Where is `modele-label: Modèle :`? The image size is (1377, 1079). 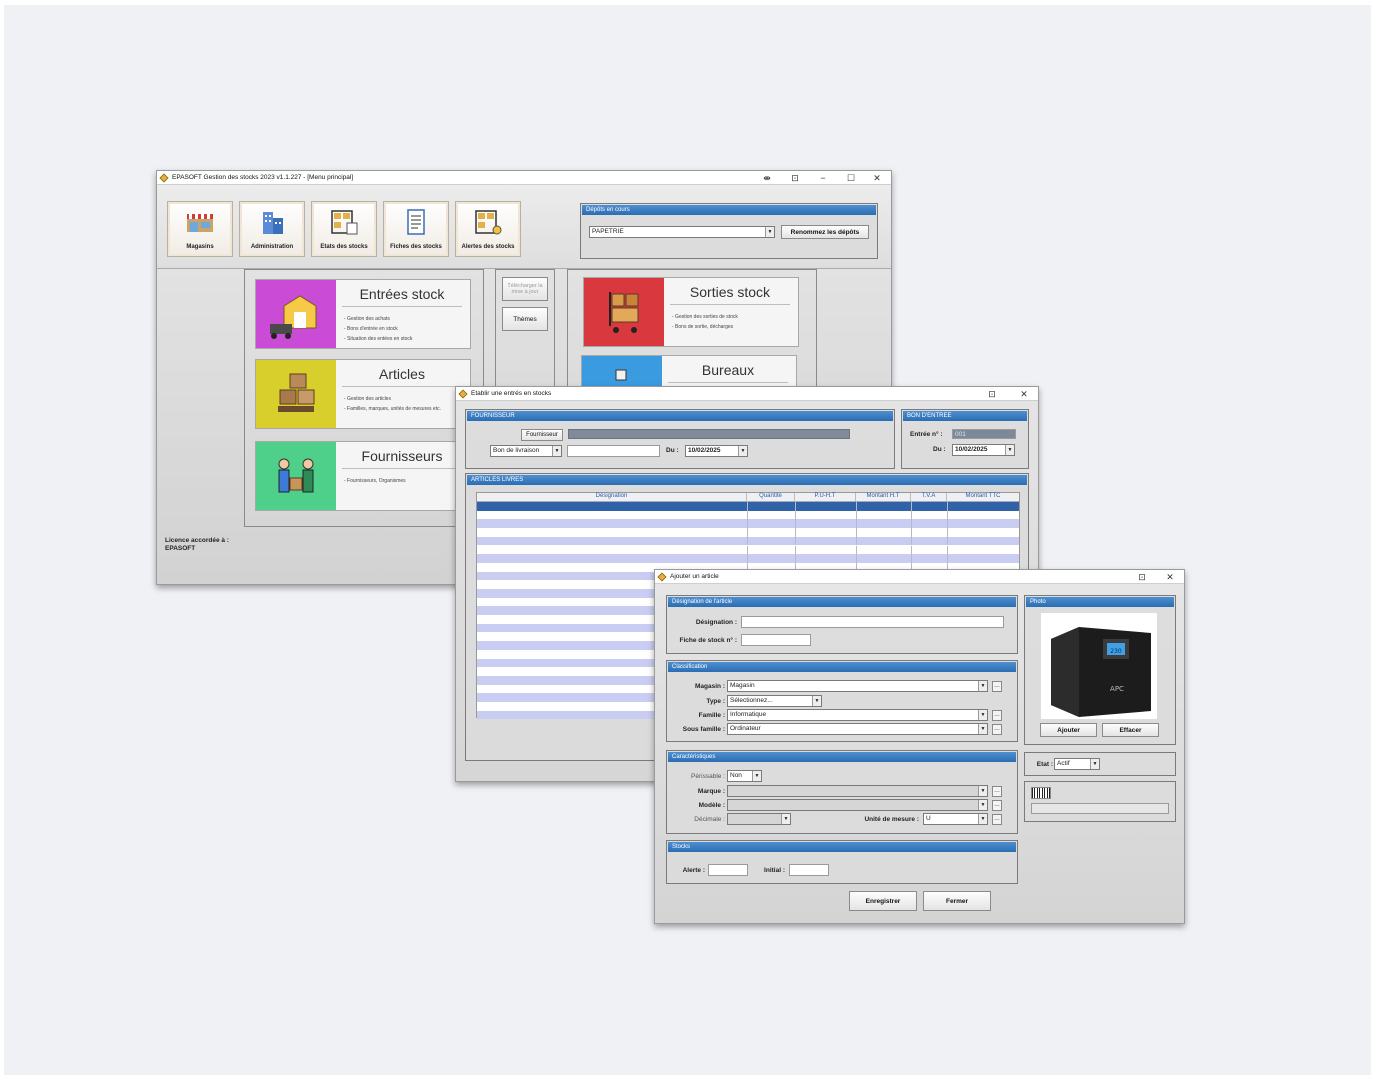
modele-label: Modèle : is located at coordinates (711, 805).